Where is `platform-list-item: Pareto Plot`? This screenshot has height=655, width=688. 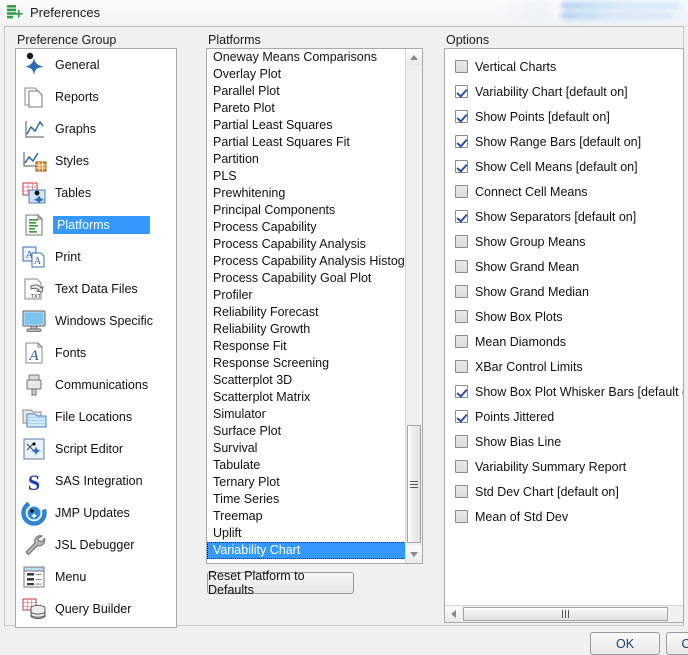
platform-list-item: Pareto Plot is located at coordinates (306, 108).